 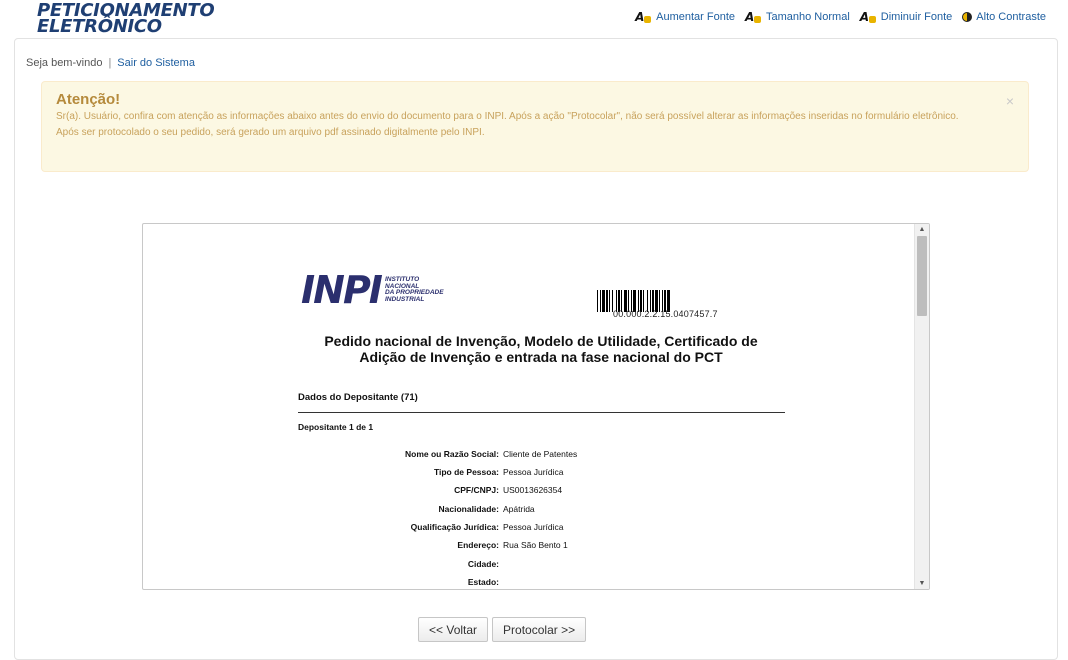 I want to click on normal-font-link: A Tamanho Normal, so click(x=797, y=17).